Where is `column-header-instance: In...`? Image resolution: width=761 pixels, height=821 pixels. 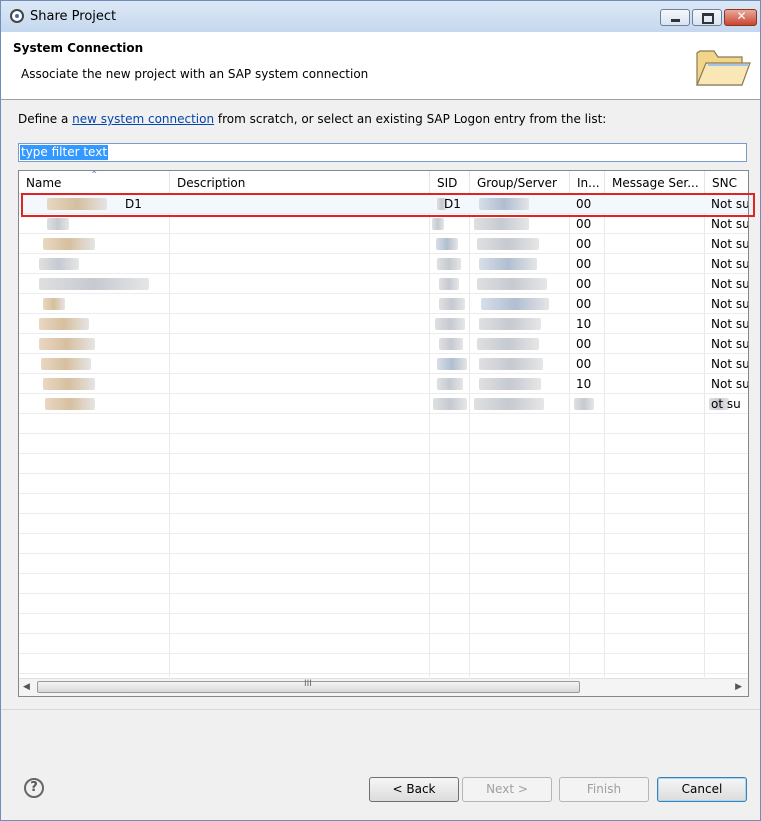 column-header-instance: In... is located at coordinates (587, 182).